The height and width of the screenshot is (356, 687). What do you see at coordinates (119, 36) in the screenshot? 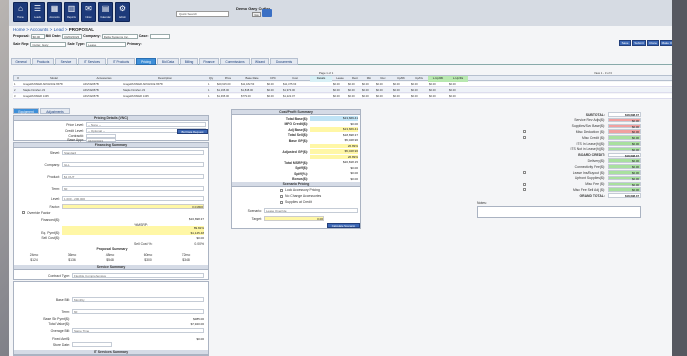
I see `company-field: Delta Systems Inc.` at bounding box center [119, 36].